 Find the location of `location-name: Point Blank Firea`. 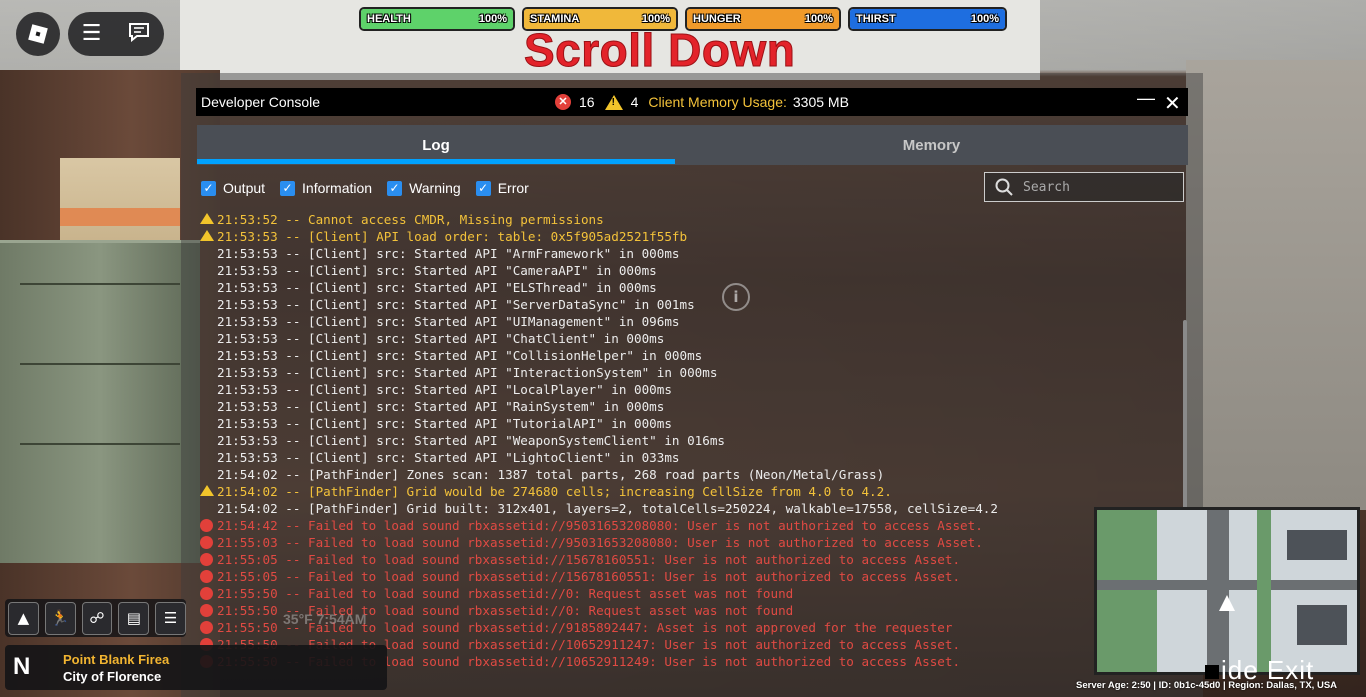

location-name: Point Blank Firea is located at coordinates (116, 659).